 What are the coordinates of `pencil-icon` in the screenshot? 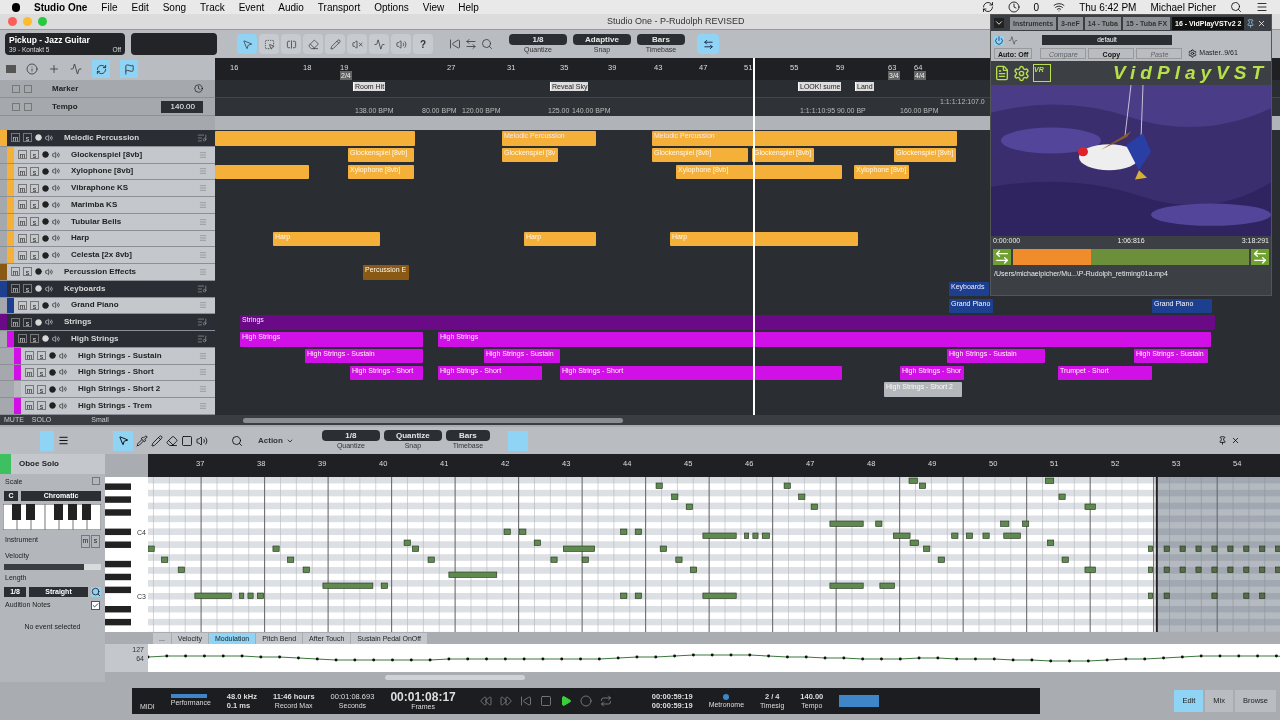 It's located at (157, 440).